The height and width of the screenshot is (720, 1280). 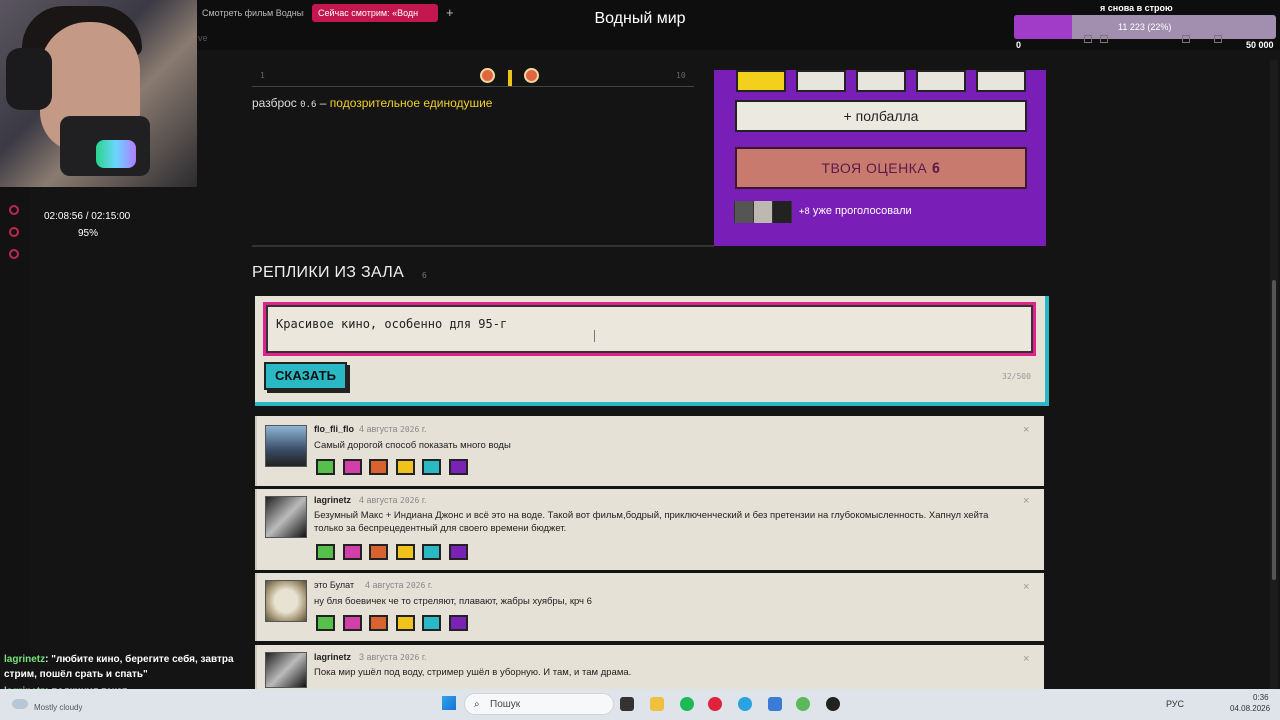 I want to click on taskbar-search-placeholder: Пошук, so click(x=505, y=704).